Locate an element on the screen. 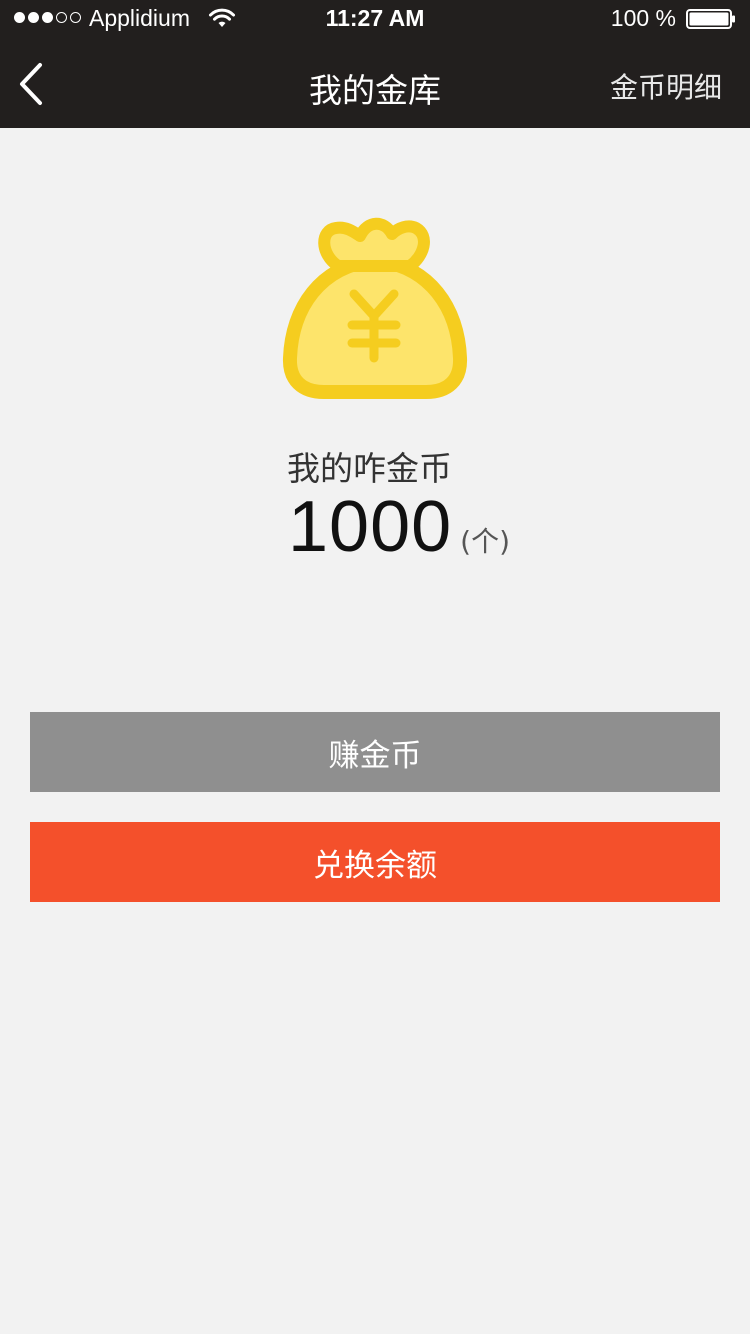 Image resolution: width=750 pixels, height=1334 pixels. battery-icon is located at coordinates (710, 19).